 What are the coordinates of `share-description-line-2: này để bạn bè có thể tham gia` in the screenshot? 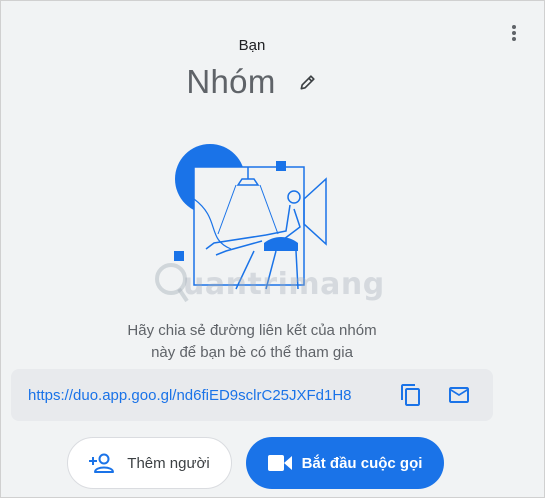 It's located at (252, 352).